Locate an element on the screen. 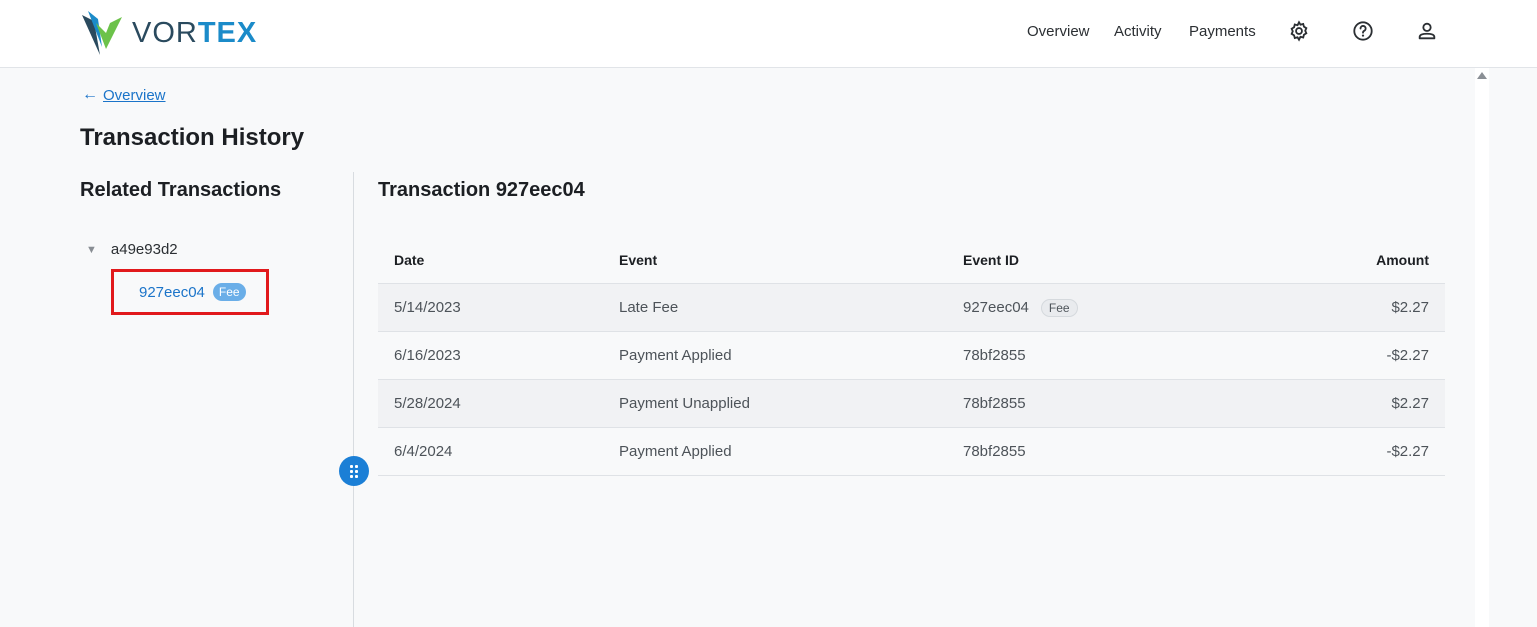 The height and width of the screenshot is (627, 1537). brand-text-secondary: TEX is located at coordinates (227, 32).